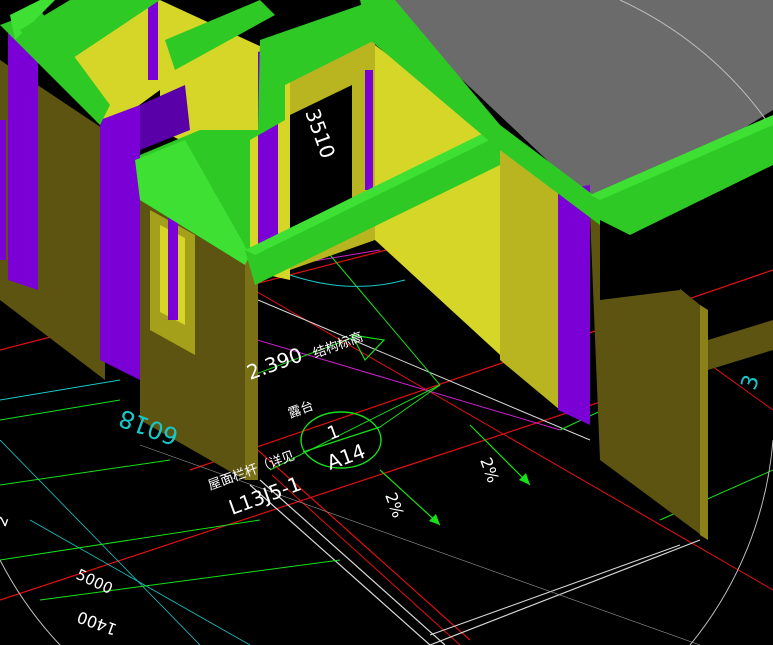  What do you see at coordinates (120, 242) in the screenshot?
I see `column-front-left` at bounding box center [120, 242].